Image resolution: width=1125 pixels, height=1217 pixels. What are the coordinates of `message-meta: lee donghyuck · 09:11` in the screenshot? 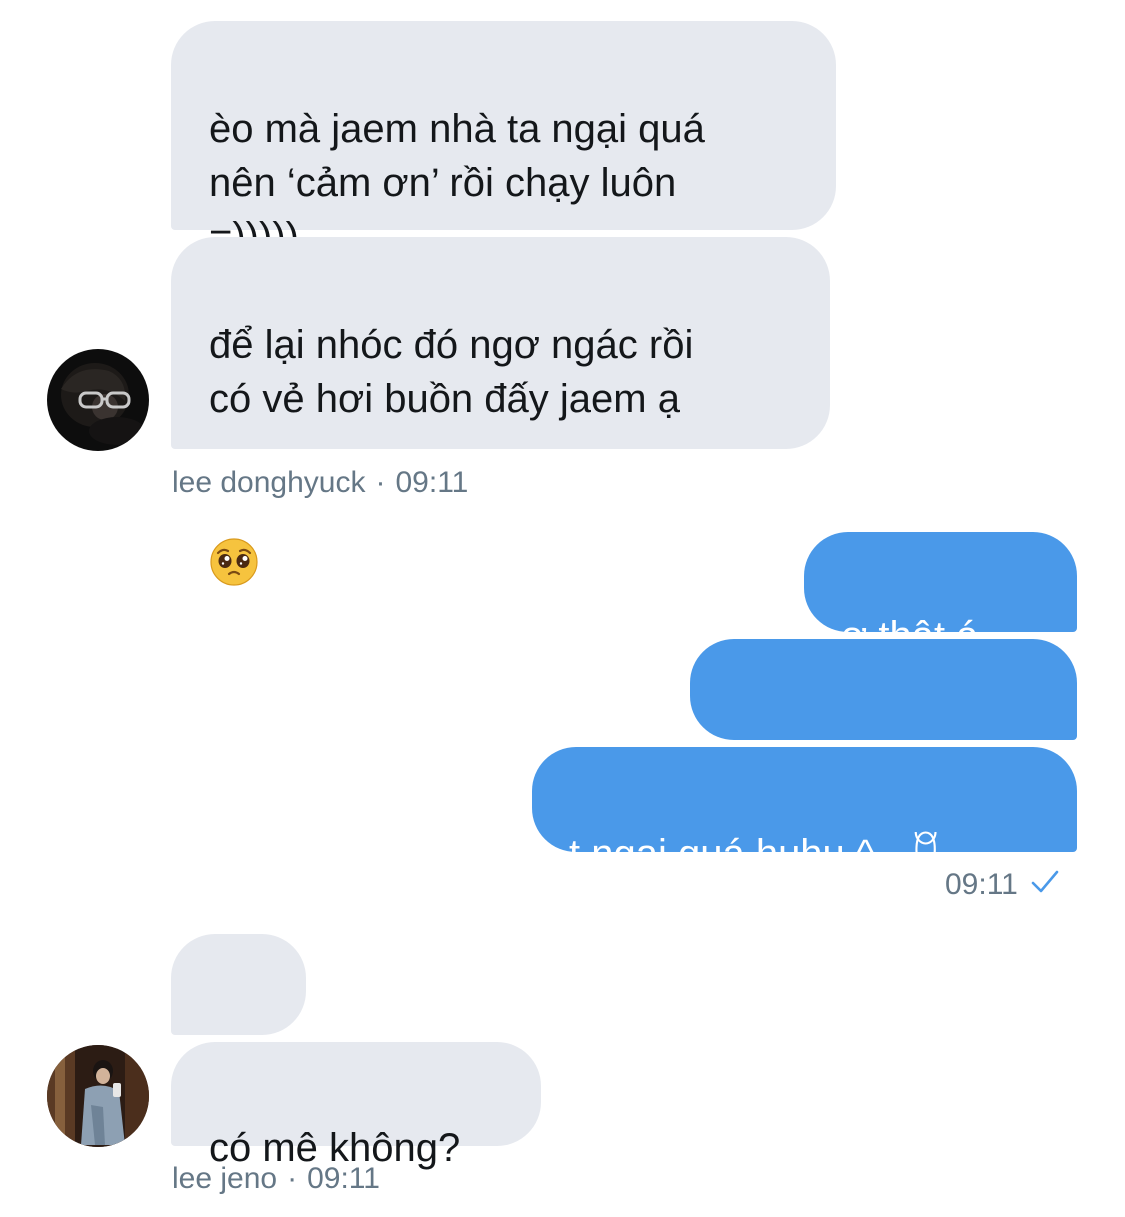 It's located at (320, 483).